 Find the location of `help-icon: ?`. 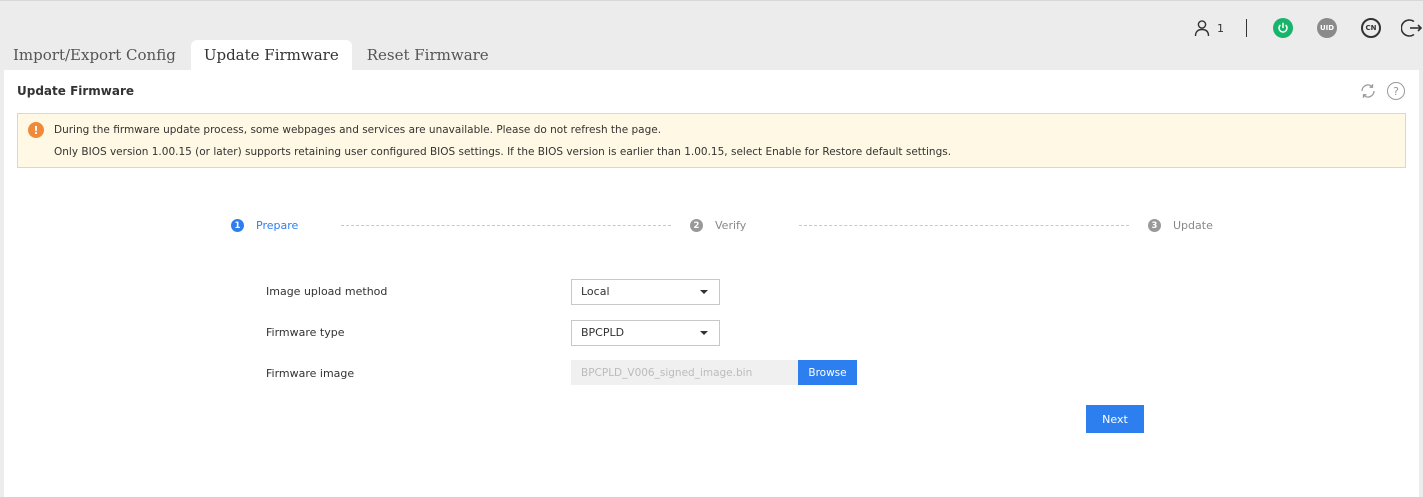

help-icon: ? is located at coordinates (1396, 91).